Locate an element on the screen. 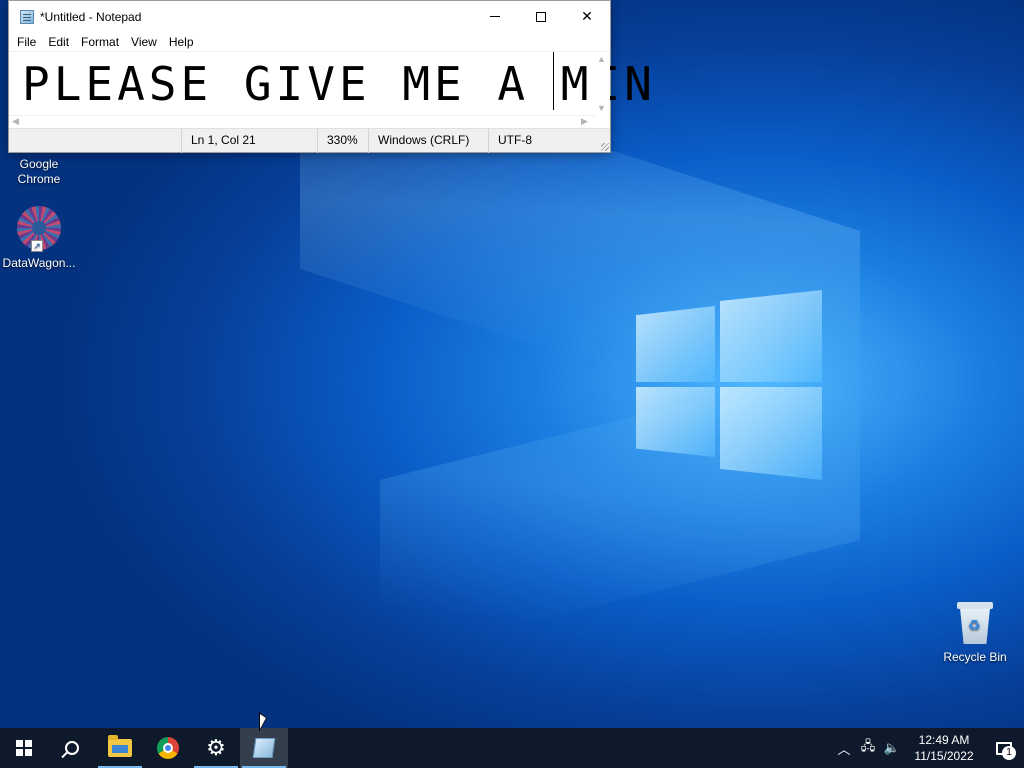  text-caret is located at coordinates (553, 81).